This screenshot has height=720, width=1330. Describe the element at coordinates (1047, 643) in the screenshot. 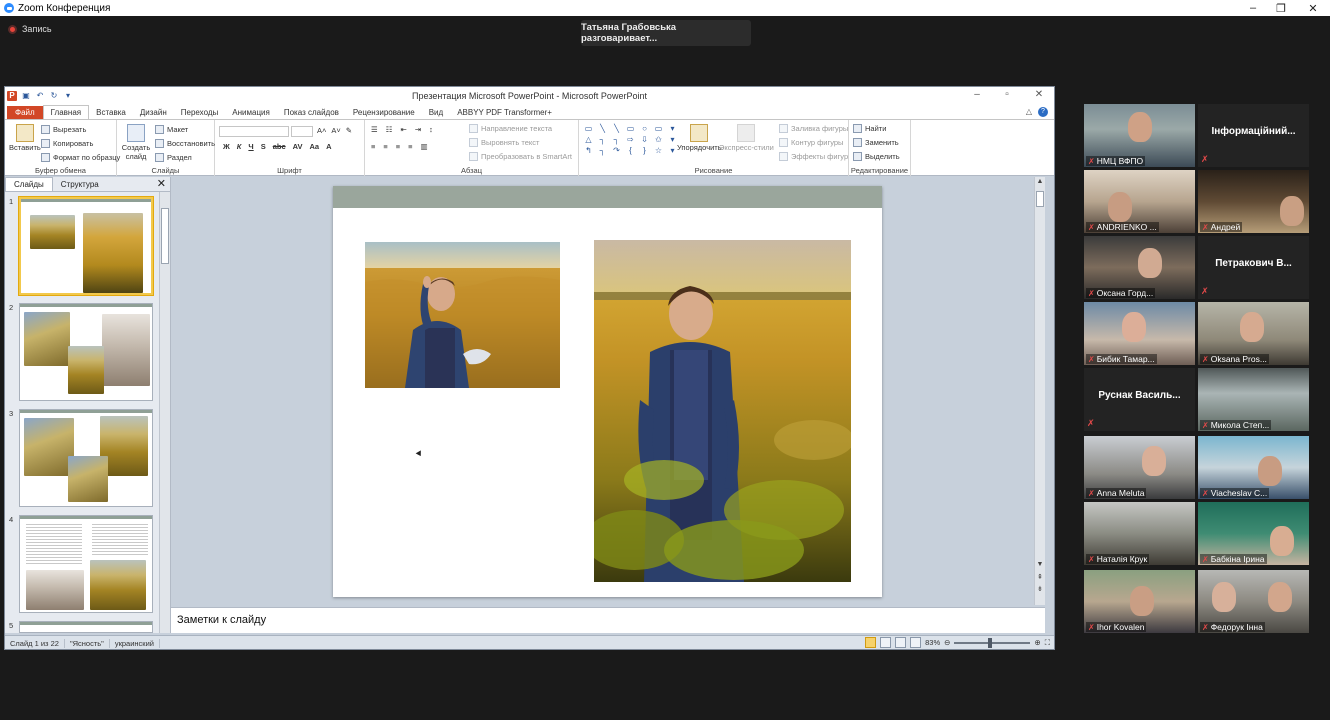

I see `fit-window-icon: ⛶` at that location.